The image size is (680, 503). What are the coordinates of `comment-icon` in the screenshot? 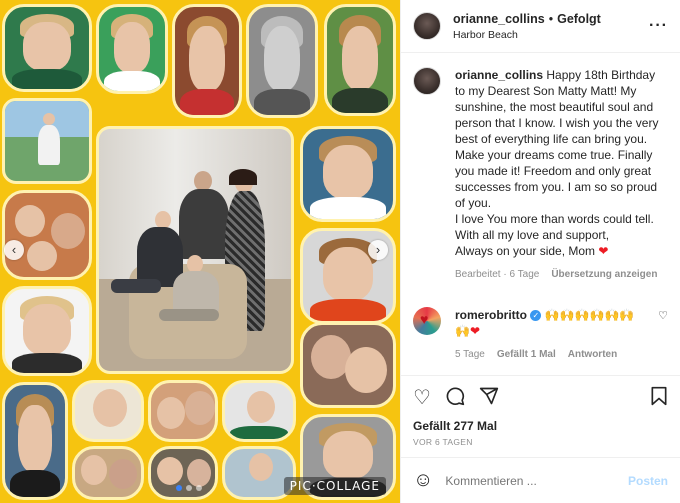 It's located at (455, 398).